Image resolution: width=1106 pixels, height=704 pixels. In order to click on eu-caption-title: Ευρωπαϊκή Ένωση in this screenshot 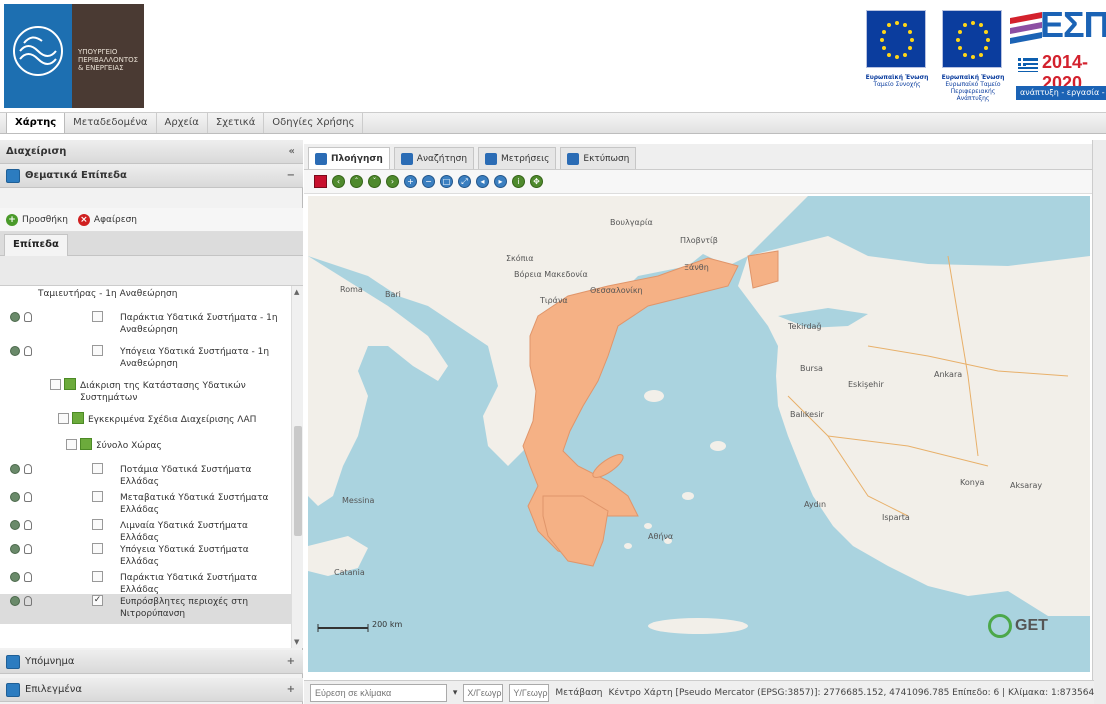, I will do `click(897, 77)`.